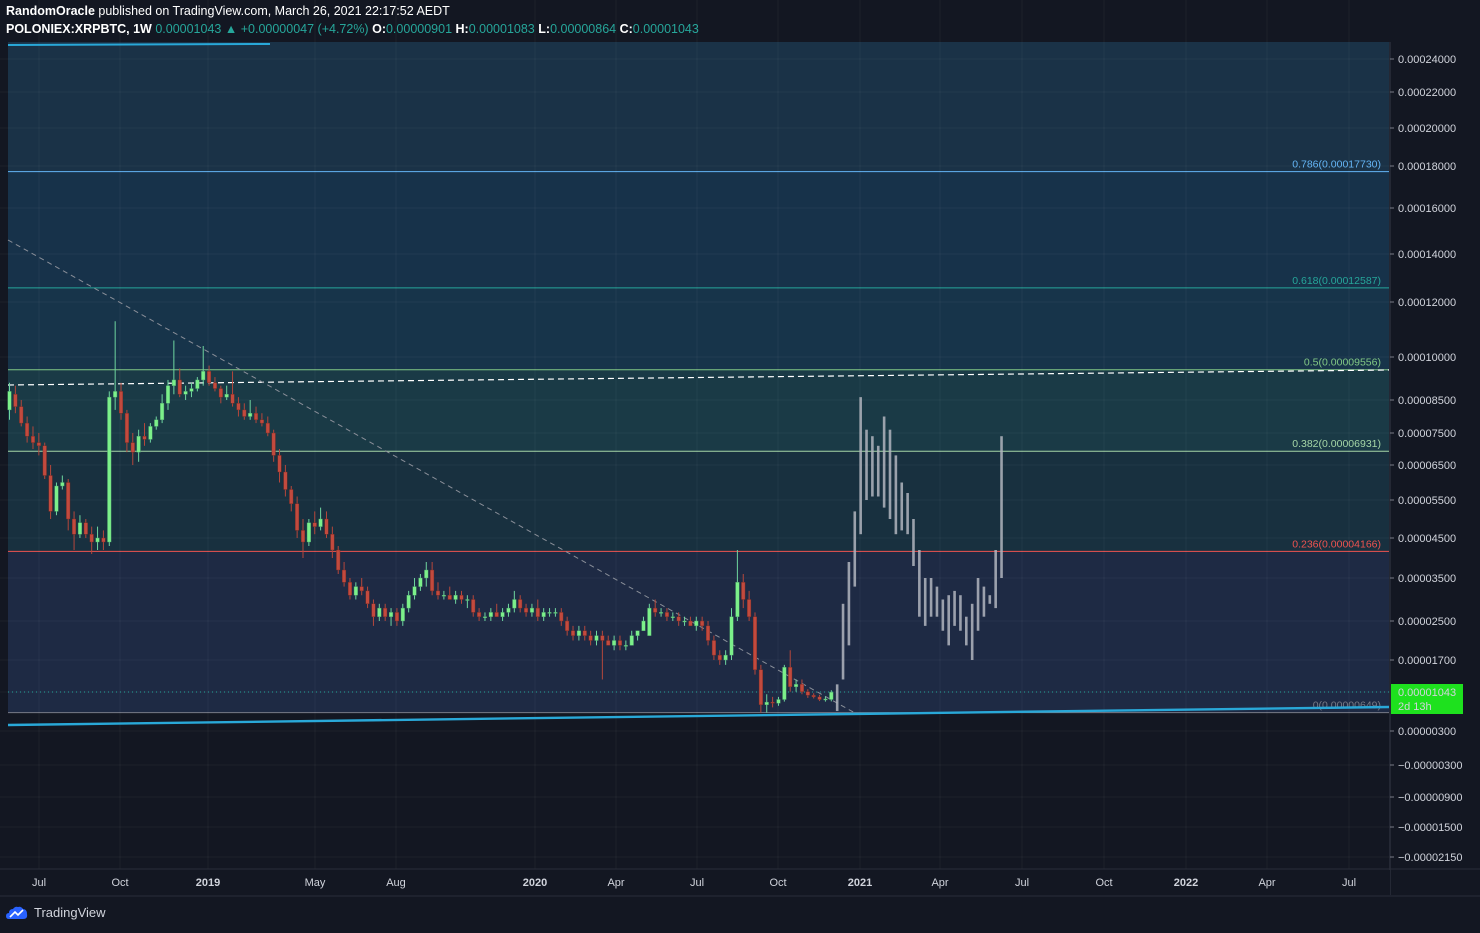 This screenshot has height=933, width=1480. What do you see at coordinates (1415, 707) in the screenshot?
I see `candle-countdown: 2d 13h` at bounding box center [1415, 707].